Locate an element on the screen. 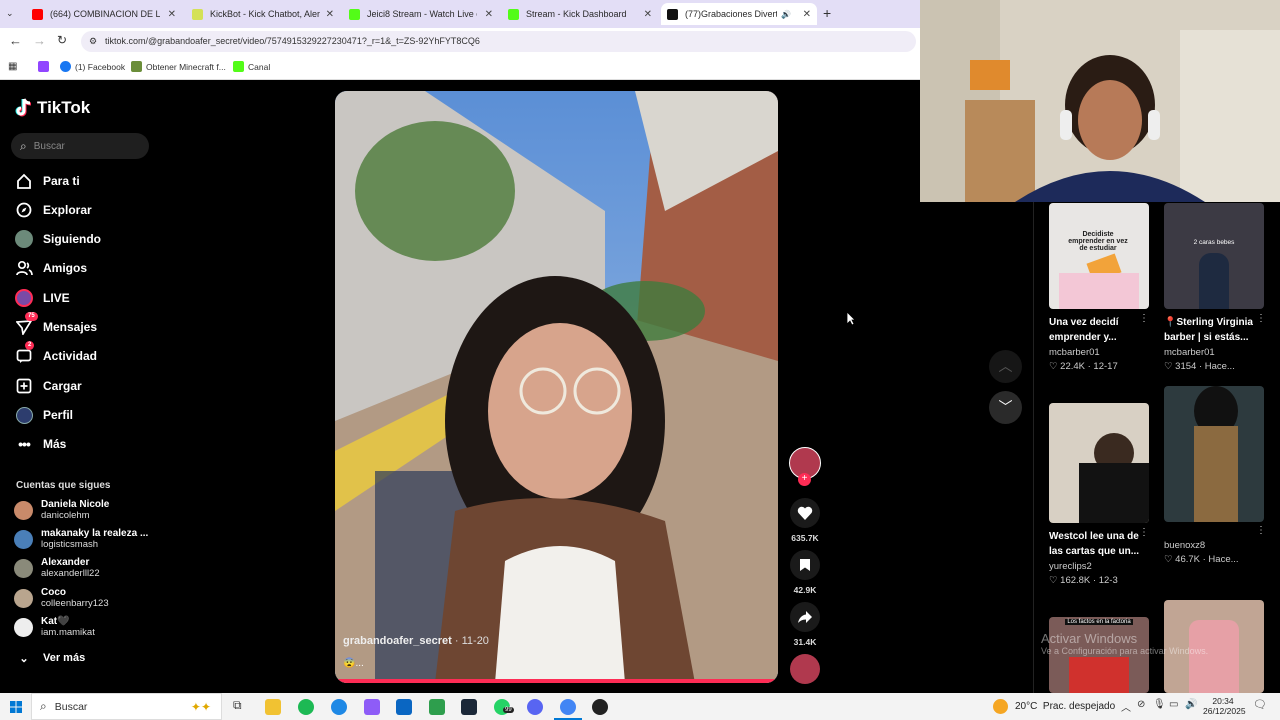  video-thumbnail: 2 caras bebes is located at coordinates (1214, 256).